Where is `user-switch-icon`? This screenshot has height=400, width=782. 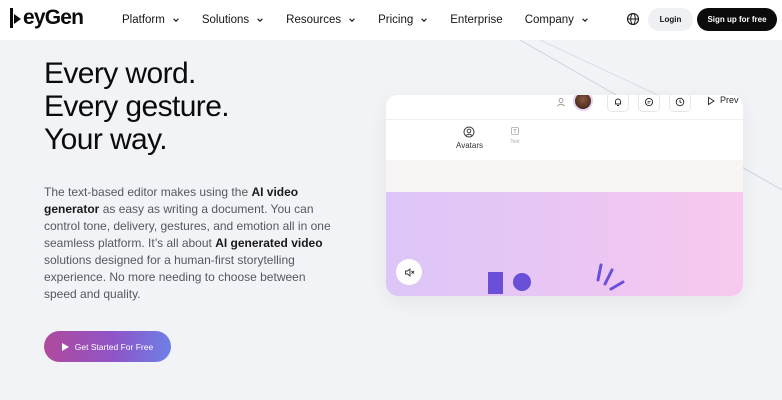
user-switch-icon is located at coordinates (561, 102).